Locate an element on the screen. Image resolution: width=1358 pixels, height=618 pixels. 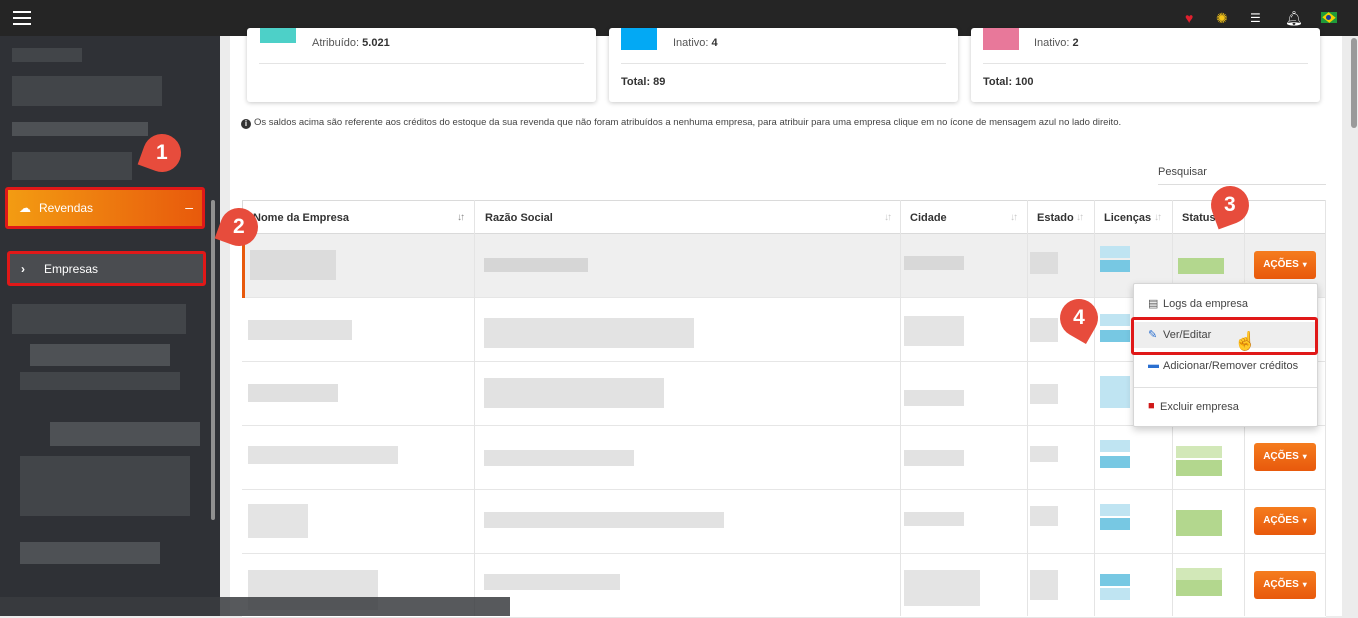
column-header: Status is located at coordinates (1199, 218).